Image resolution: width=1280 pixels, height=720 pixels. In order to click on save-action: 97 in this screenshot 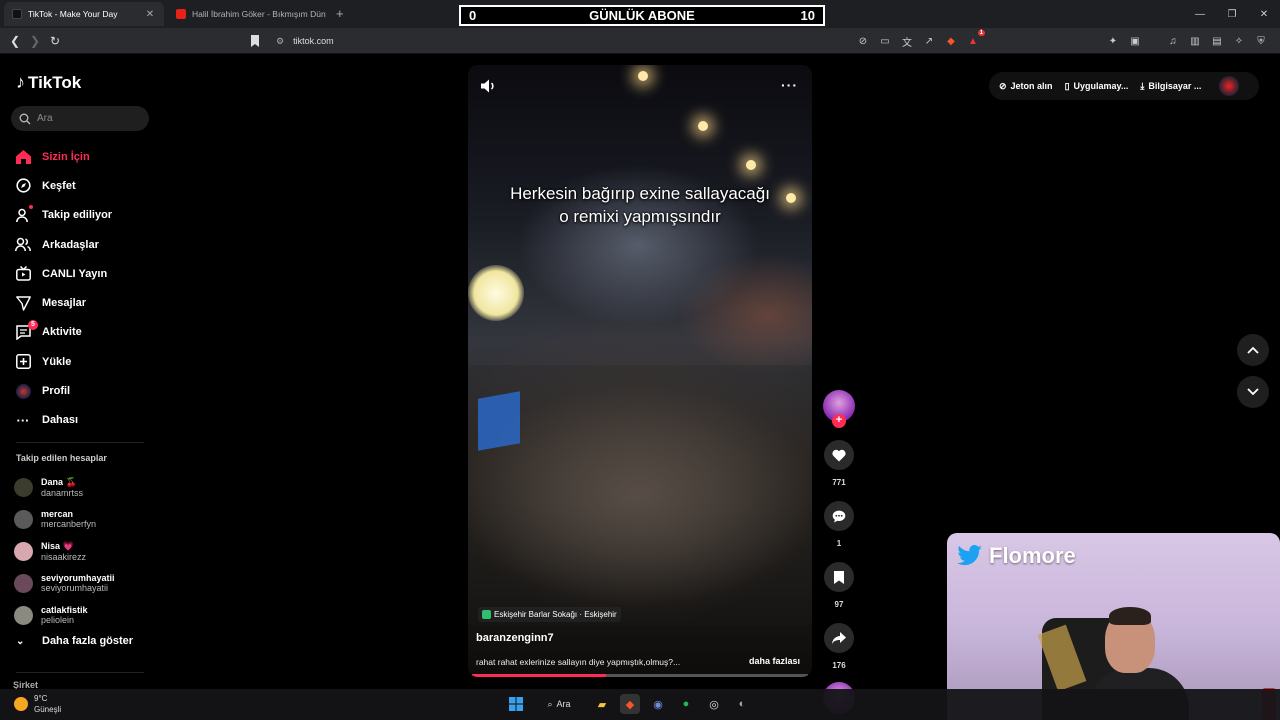, I will do `click(839, 585)`.